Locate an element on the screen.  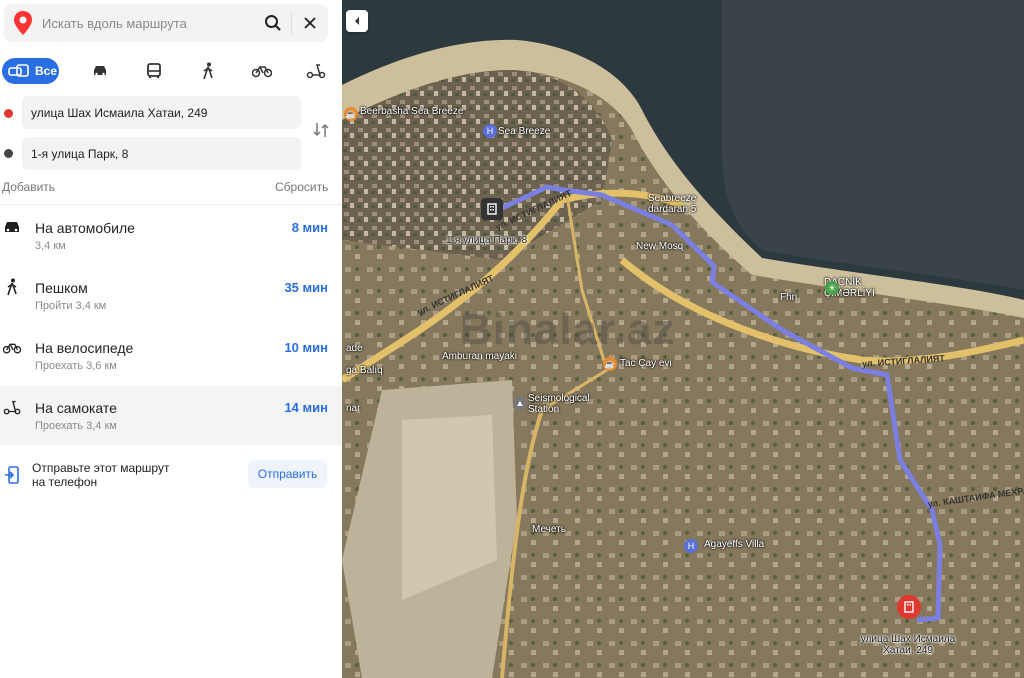
poi-label-agayeffs: Agayeffs Villa is located at coordinates (734, 544).